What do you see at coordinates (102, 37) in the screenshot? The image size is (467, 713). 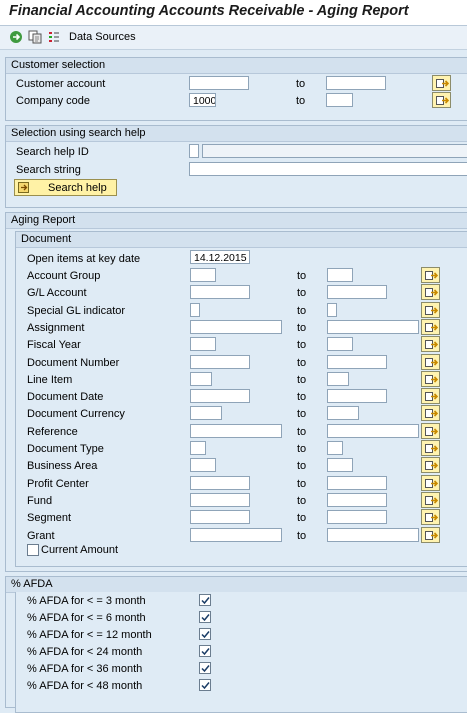 I see `data-sources-button: Data Sources` at bounding box center [102, 37].